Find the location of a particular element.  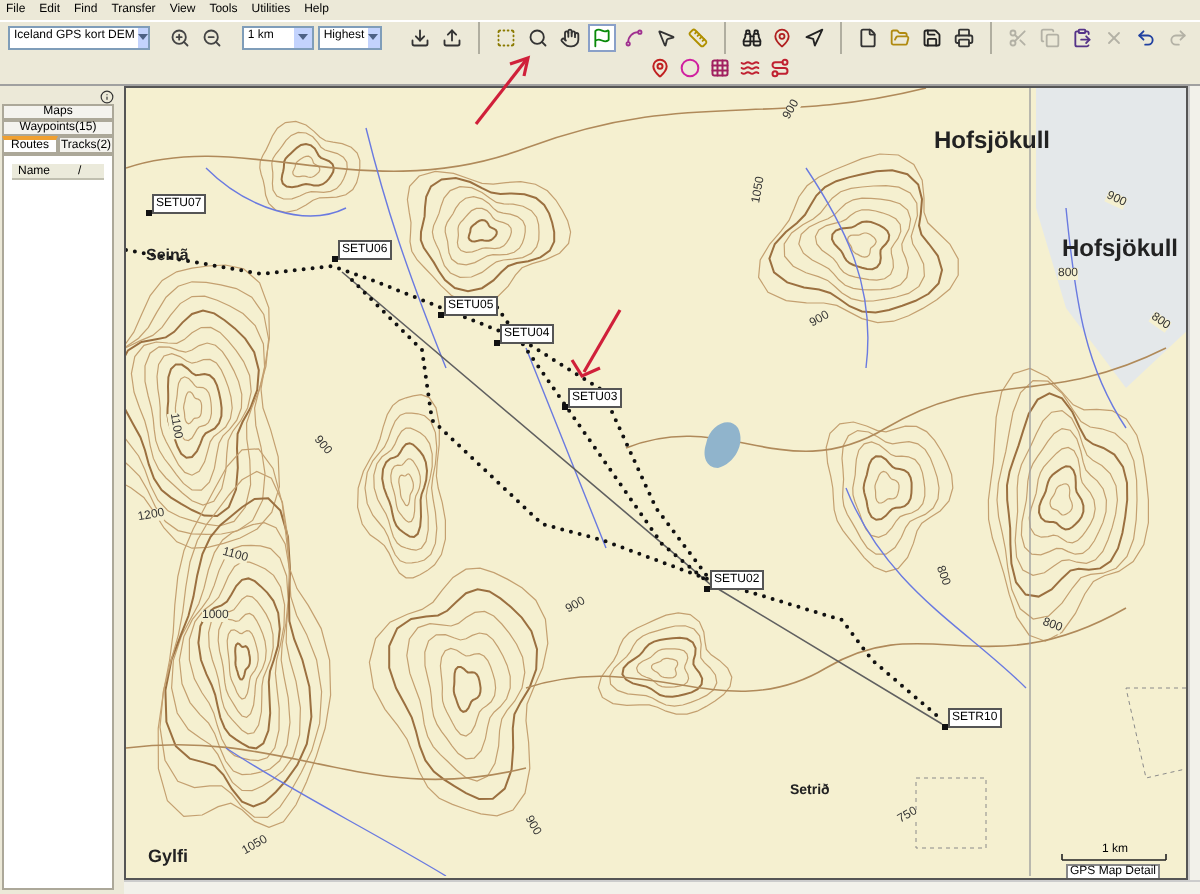

zoom-out-icon is located at coordinates (211, 37).